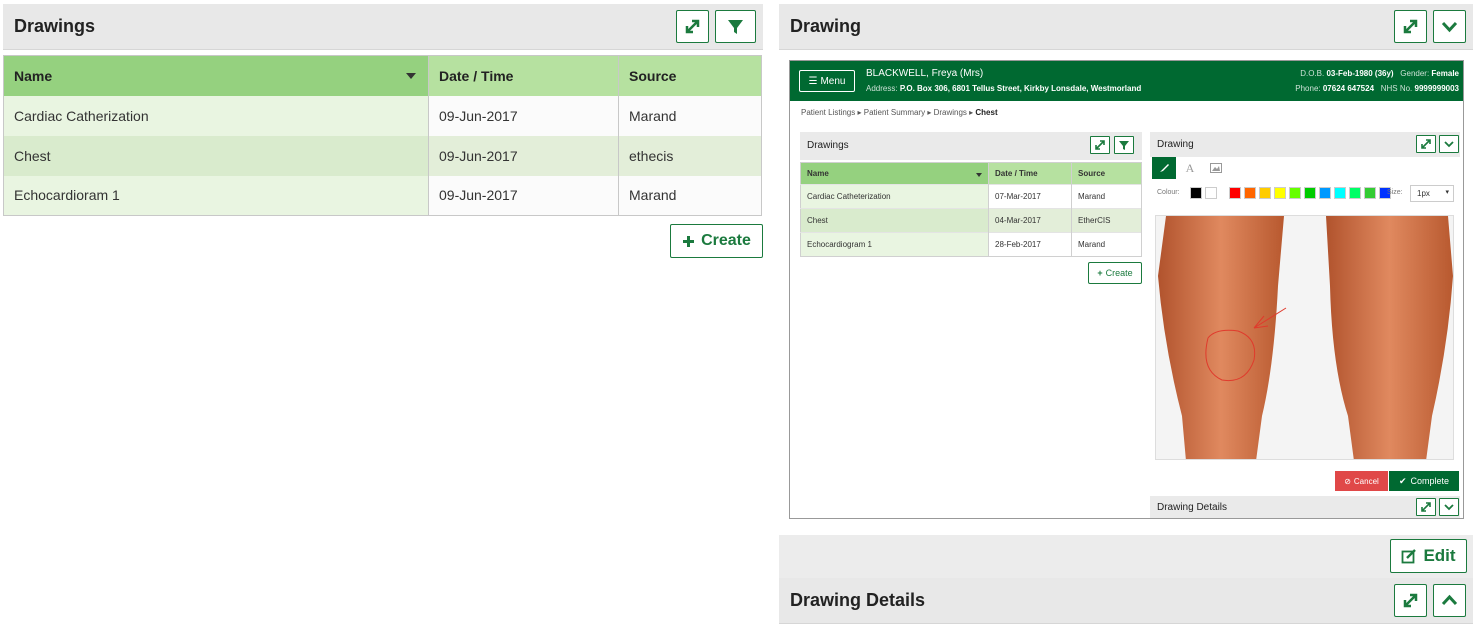  Describe the element at coordinates (858, 600) in the screenshot. I see `drawing-details-title: Drawing Details` at that location.